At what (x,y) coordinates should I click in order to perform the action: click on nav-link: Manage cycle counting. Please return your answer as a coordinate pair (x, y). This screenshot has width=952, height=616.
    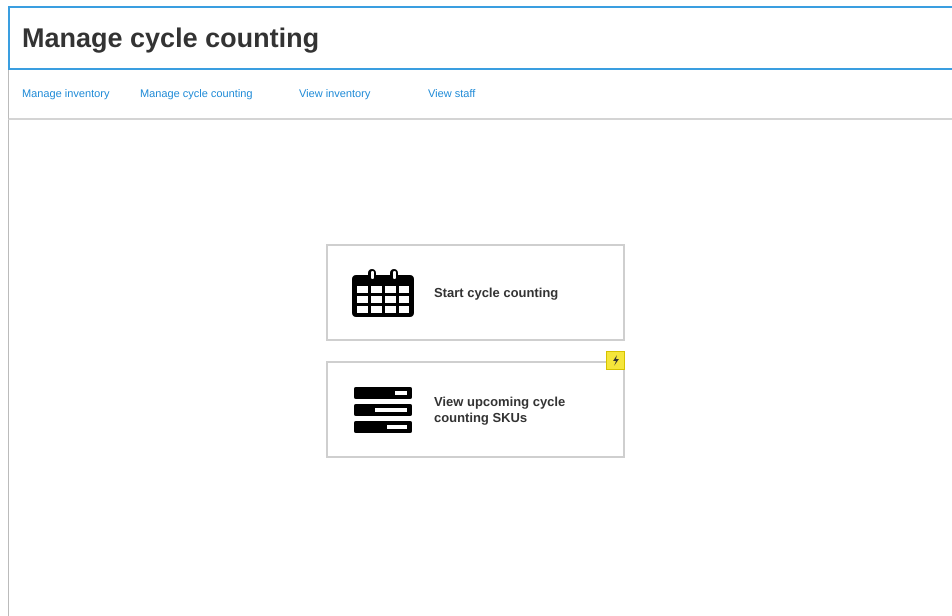
    Looking at the image, I should click on (219, 94).